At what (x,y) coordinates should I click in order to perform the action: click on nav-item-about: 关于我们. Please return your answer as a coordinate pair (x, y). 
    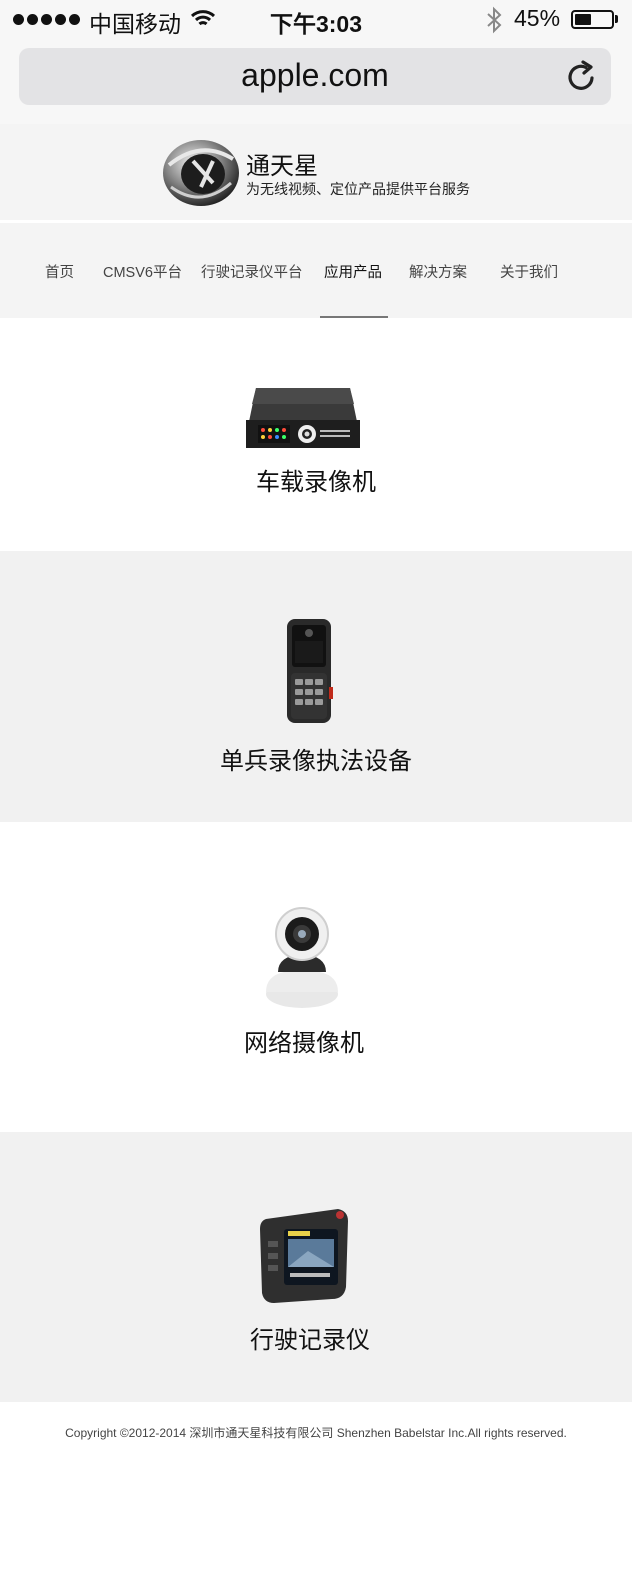
    Looking at the image, I should click on (529, 271).